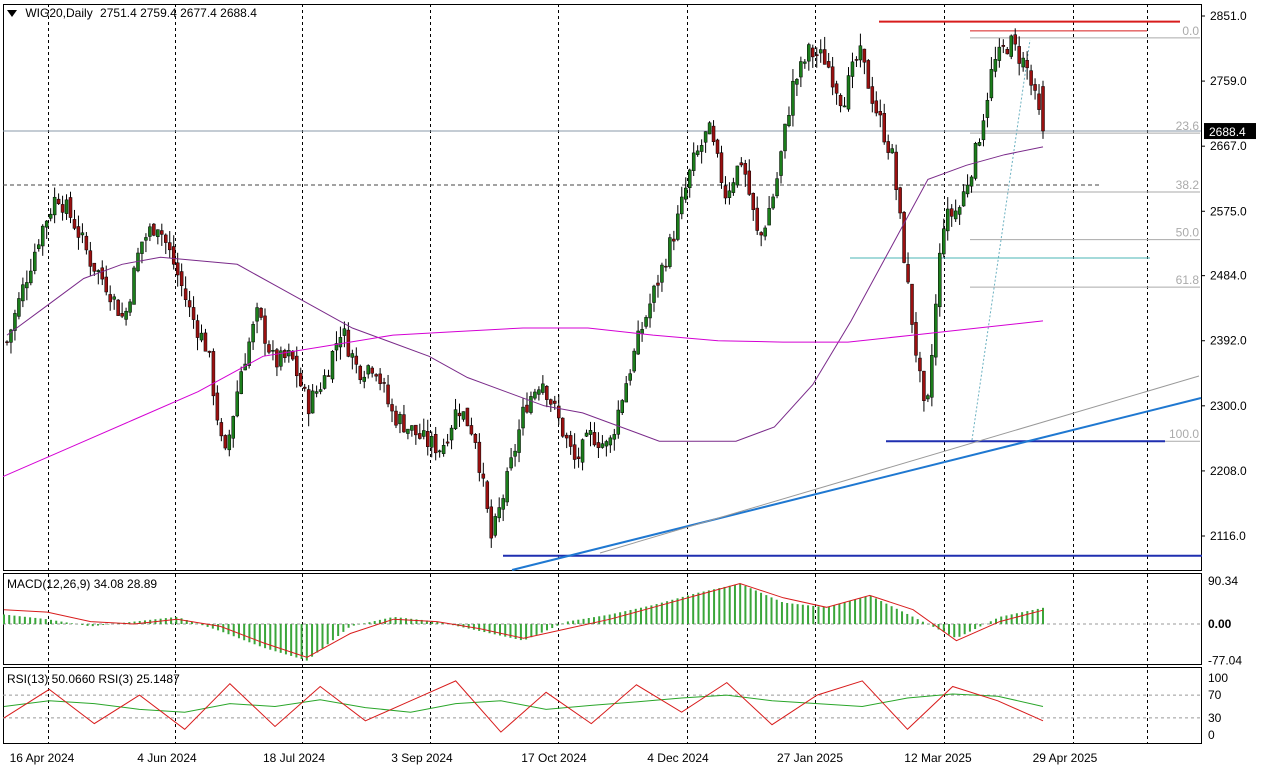 The image size is (1267, 774). I want to click on macd-scale-0: 90.34, so click(1223, 581).